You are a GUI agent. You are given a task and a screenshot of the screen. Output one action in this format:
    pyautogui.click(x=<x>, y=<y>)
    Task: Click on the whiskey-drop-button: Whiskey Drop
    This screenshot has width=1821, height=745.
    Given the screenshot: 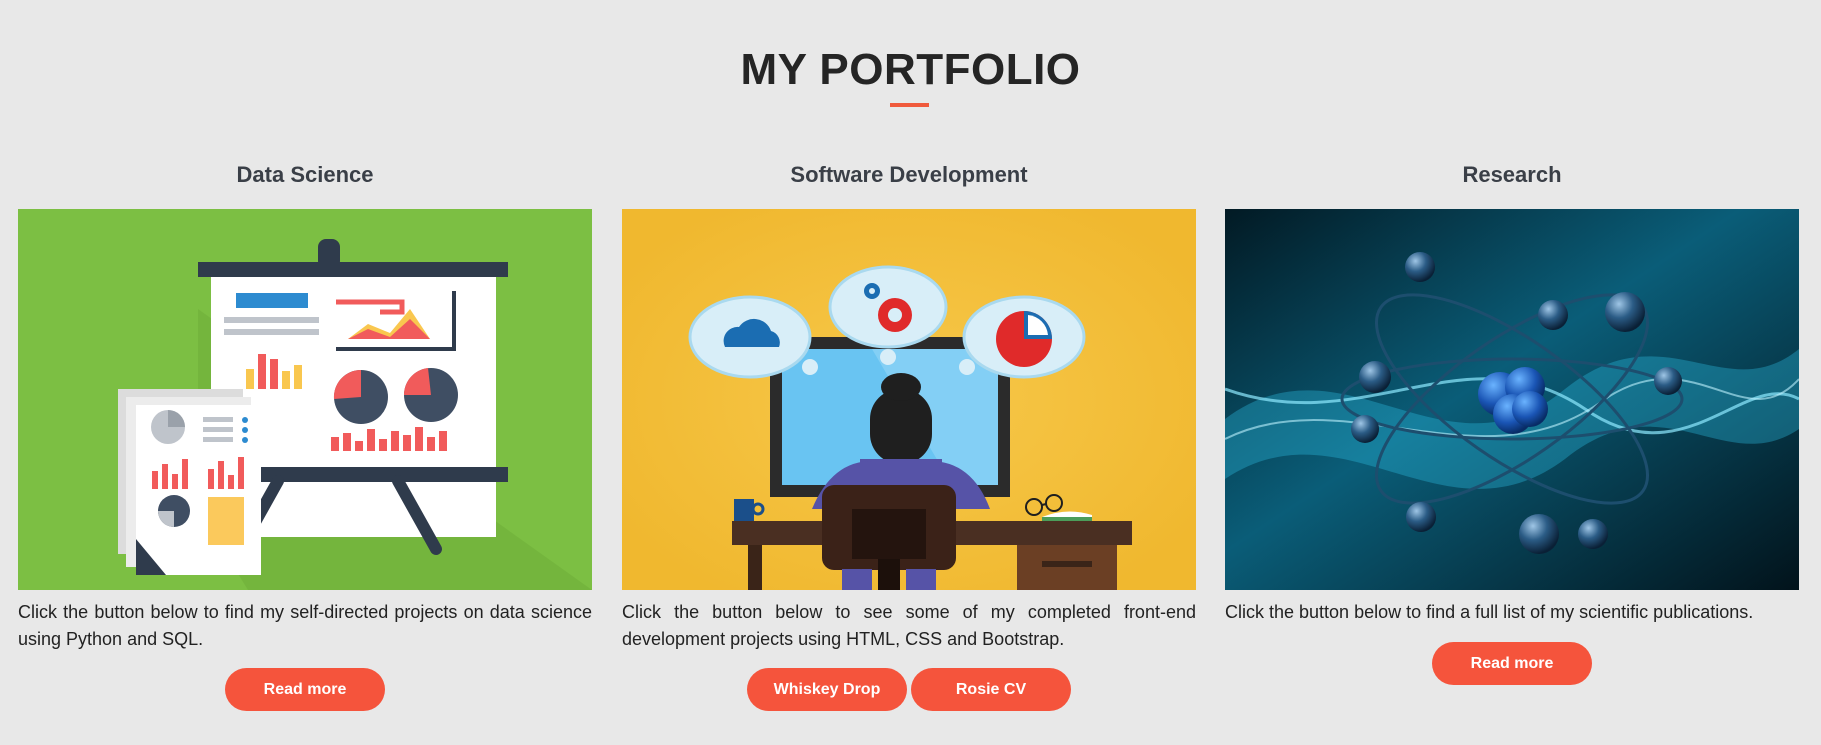 What is the action you would take?
    pyautogui.click(x=827, y=689)
    